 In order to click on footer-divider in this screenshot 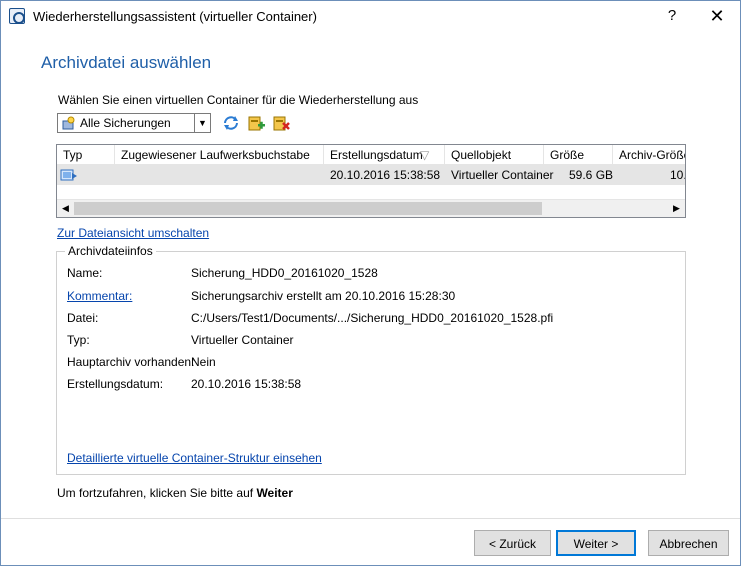, I will do `click(370, 518)`.